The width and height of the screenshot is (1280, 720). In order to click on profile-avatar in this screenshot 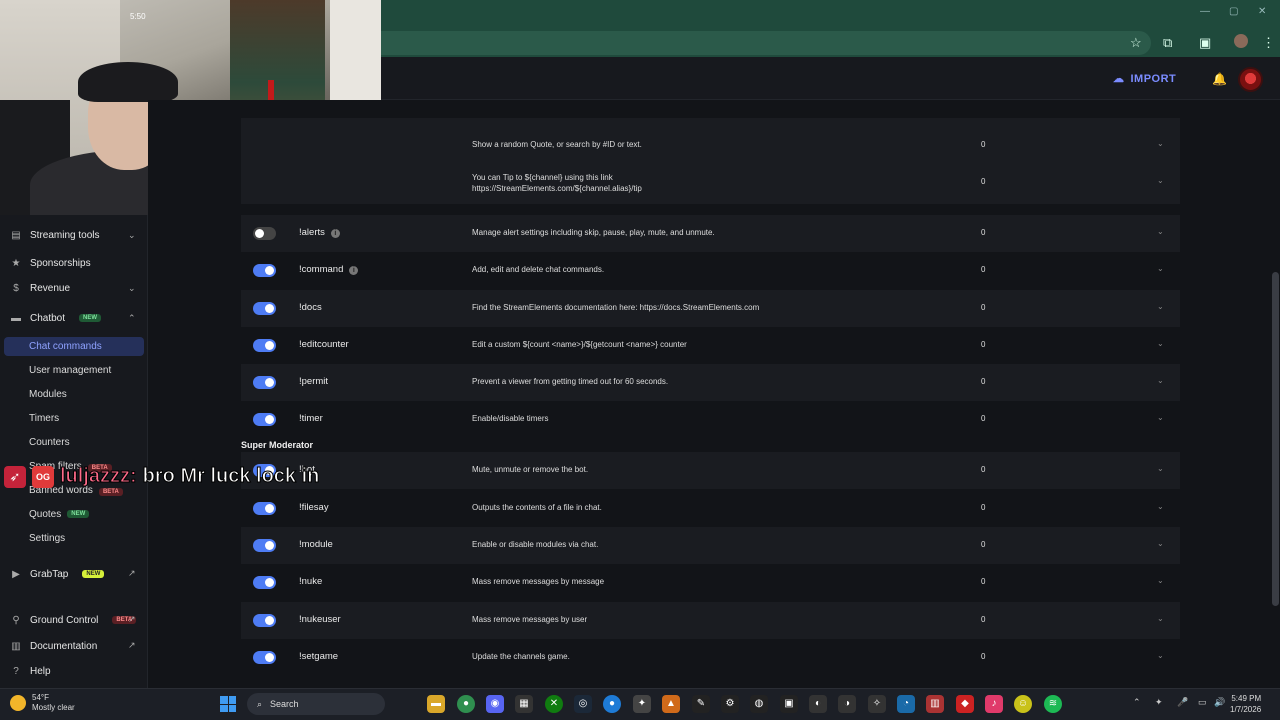, I will do `click(1241, 41)`.